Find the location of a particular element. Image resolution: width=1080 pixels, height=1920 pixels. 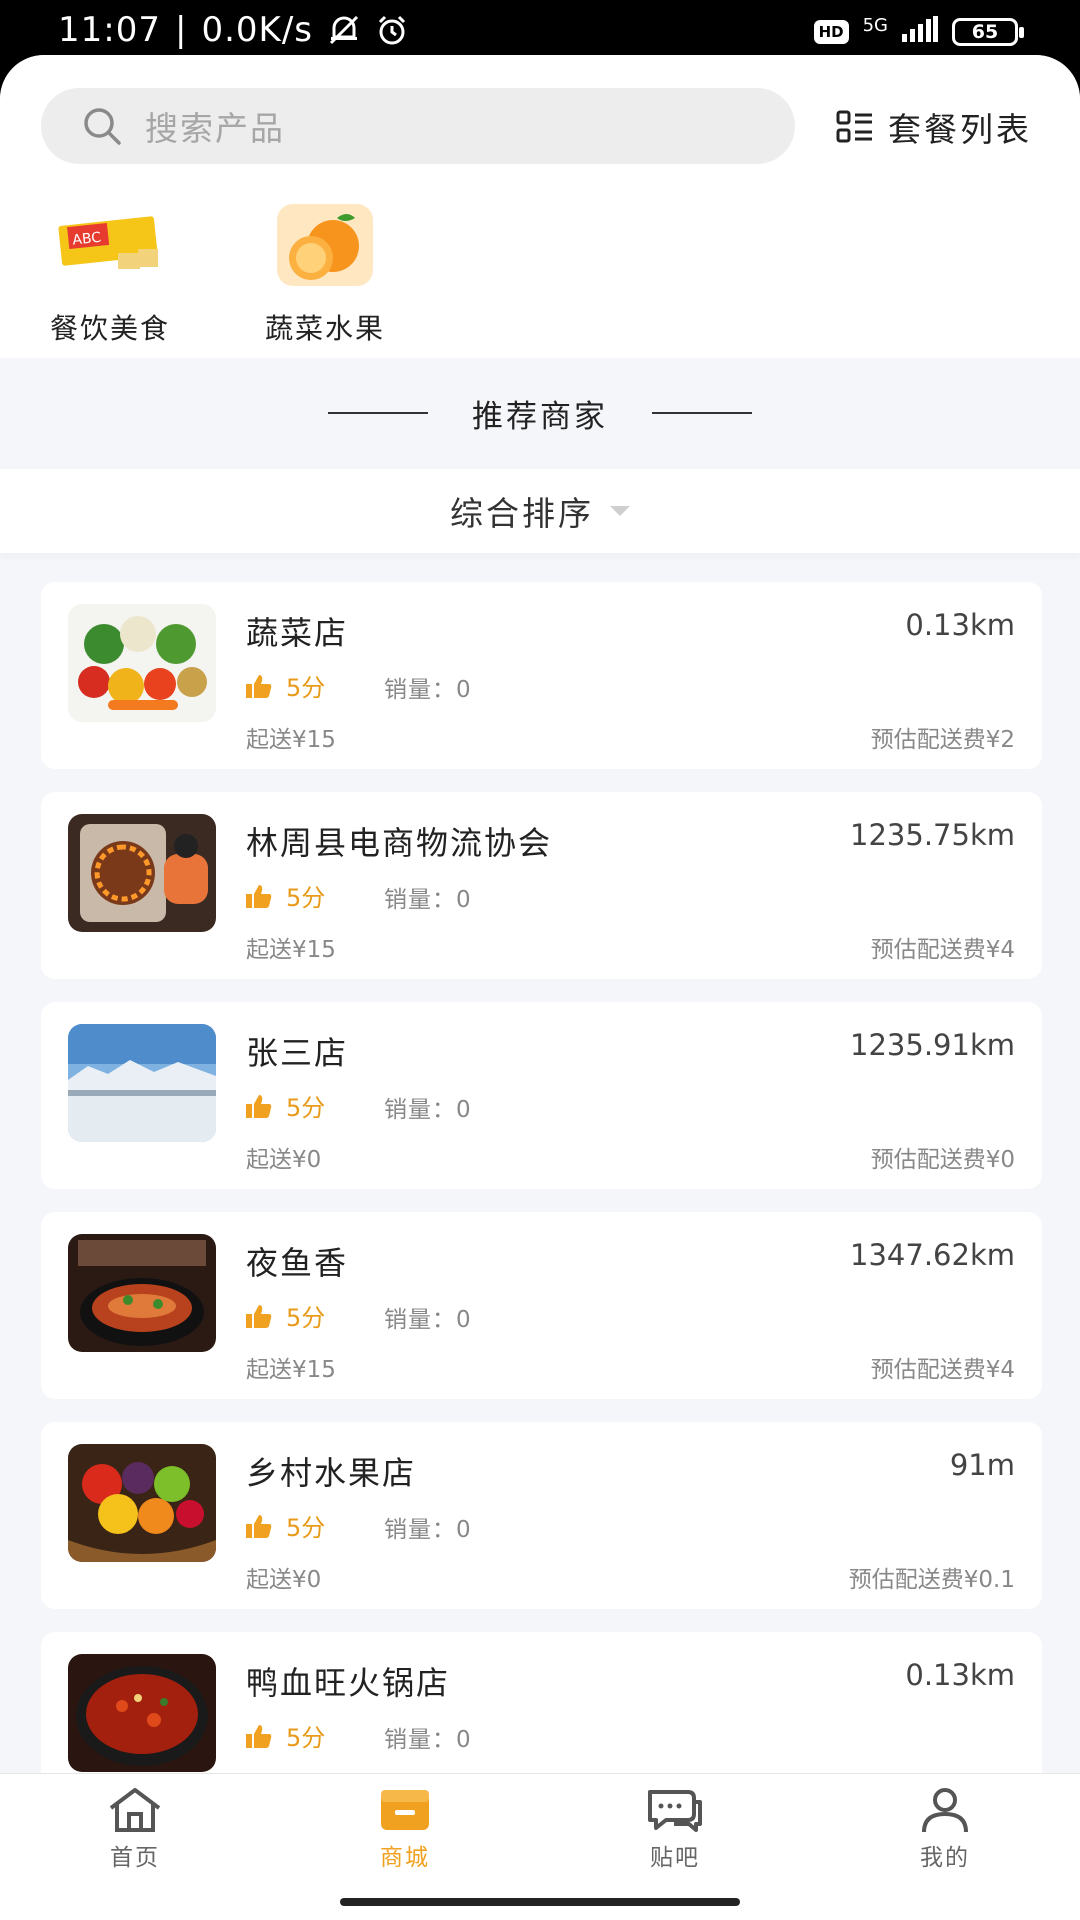

alarm-icon is located at coordinates (392, 30).